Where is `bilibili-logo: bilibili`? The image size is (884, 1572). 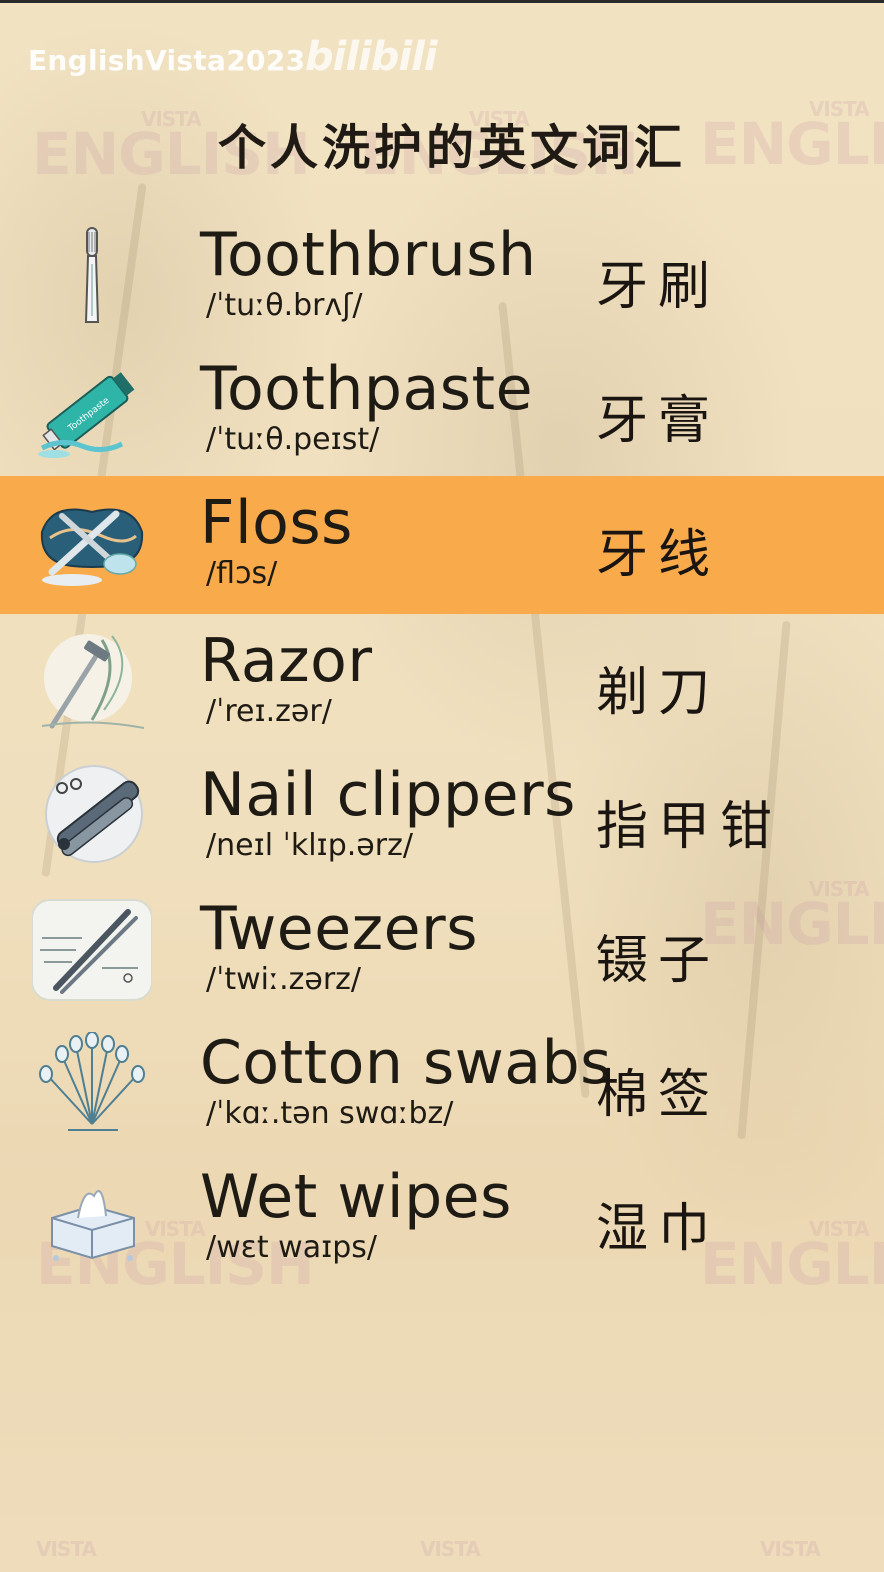
bilibili-logo: bilibili is located at coordinates (371, 57).